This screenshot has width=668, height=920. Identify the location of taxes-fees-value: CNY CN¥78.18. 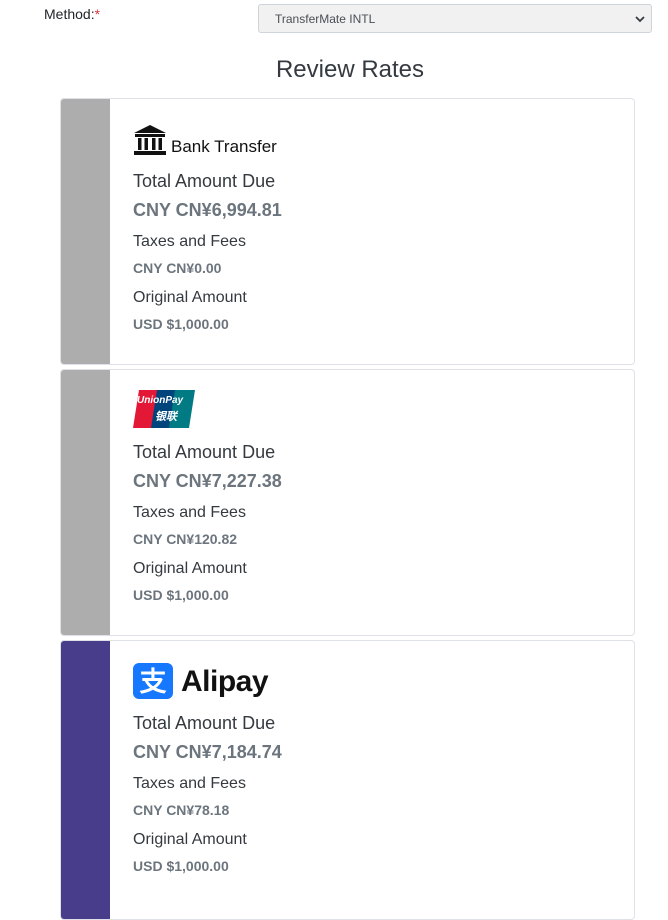
(181, 810).